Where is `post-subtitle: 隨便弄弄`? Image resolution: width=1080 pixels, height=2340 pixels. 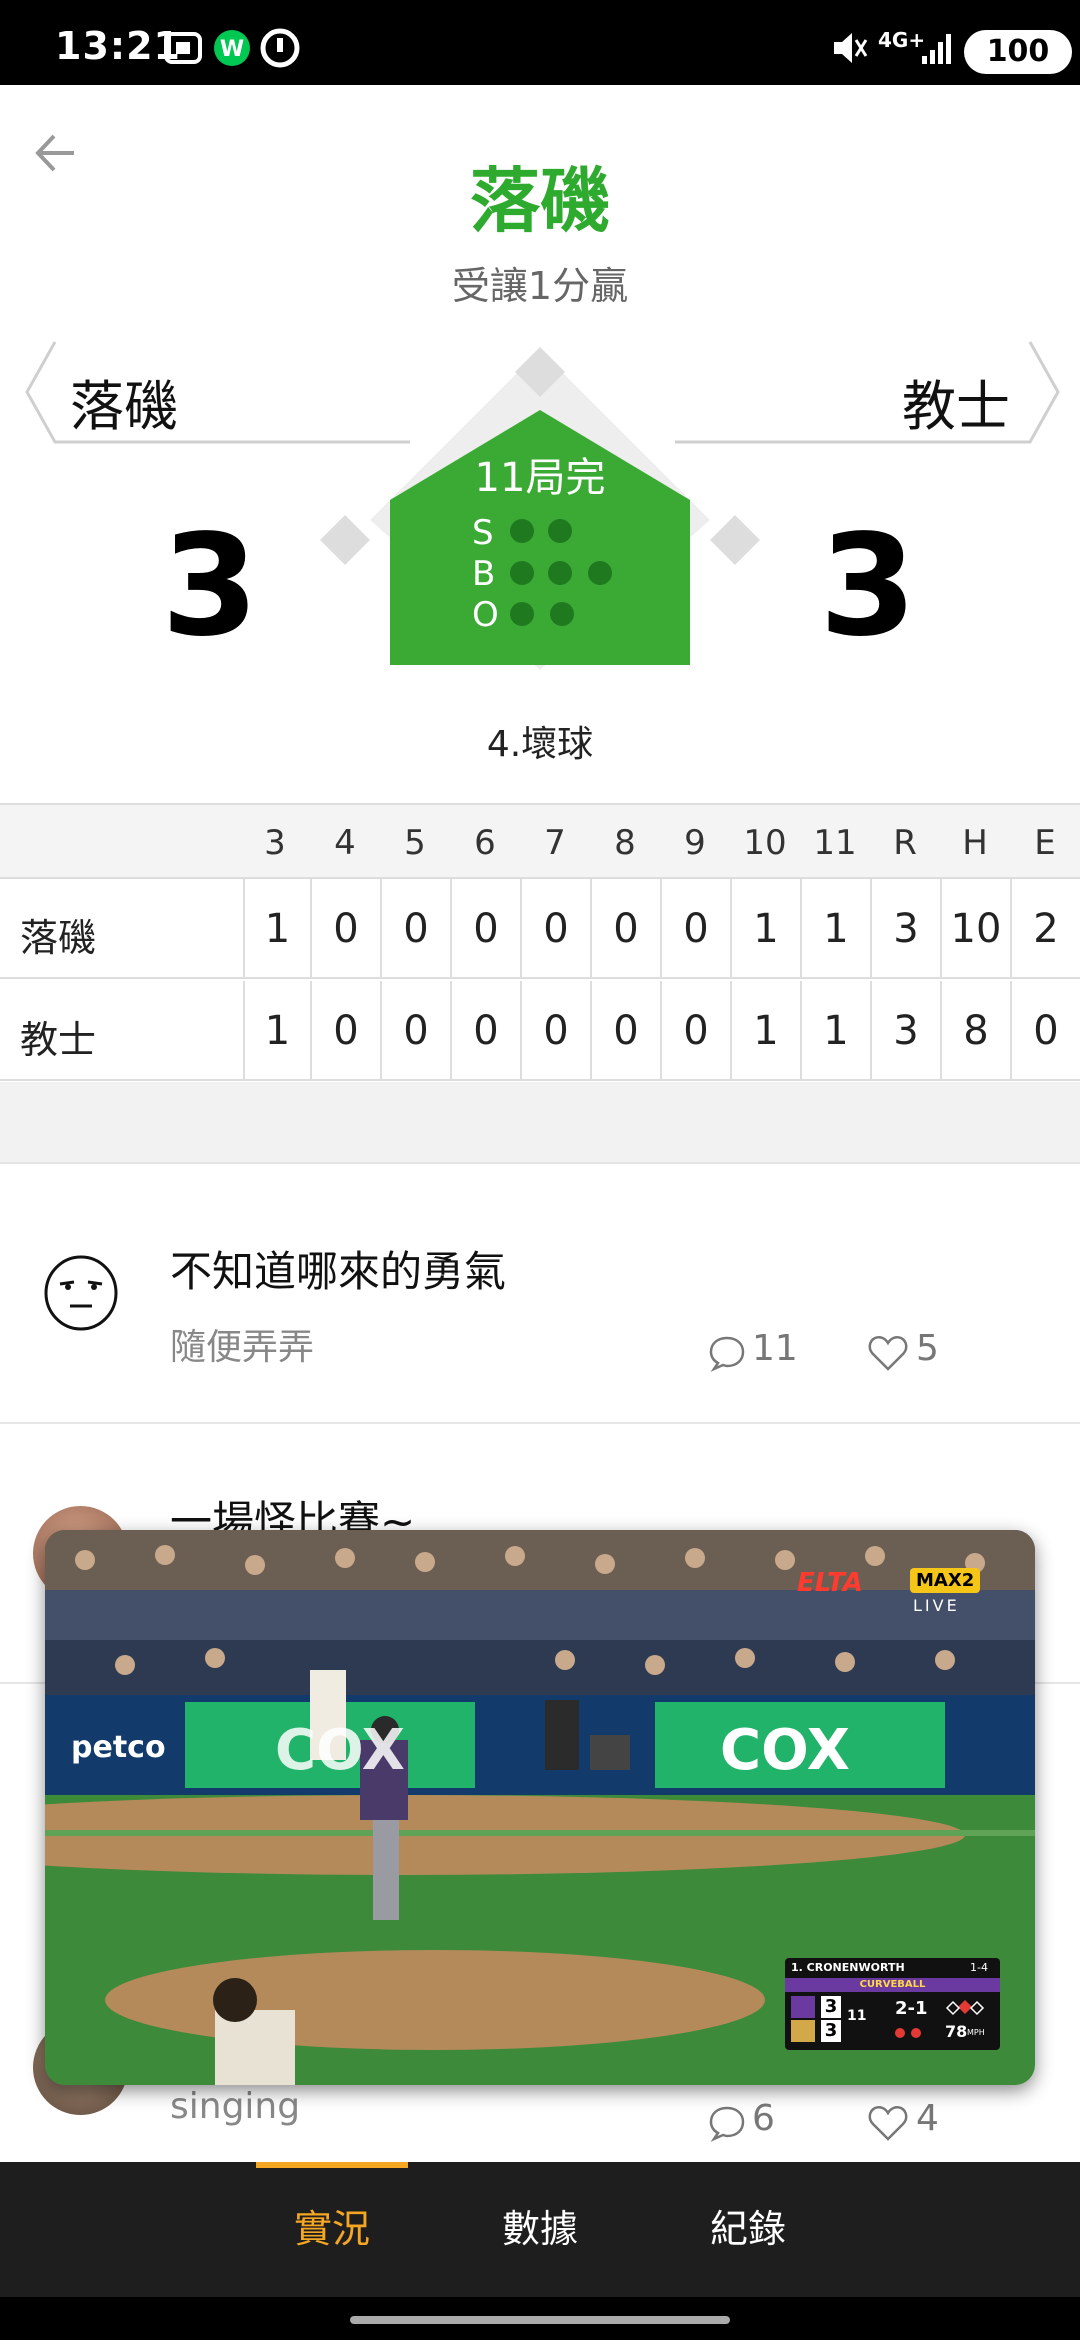 post-subtitle: 隨便弄弄 is located at coordinates (242, 1347).